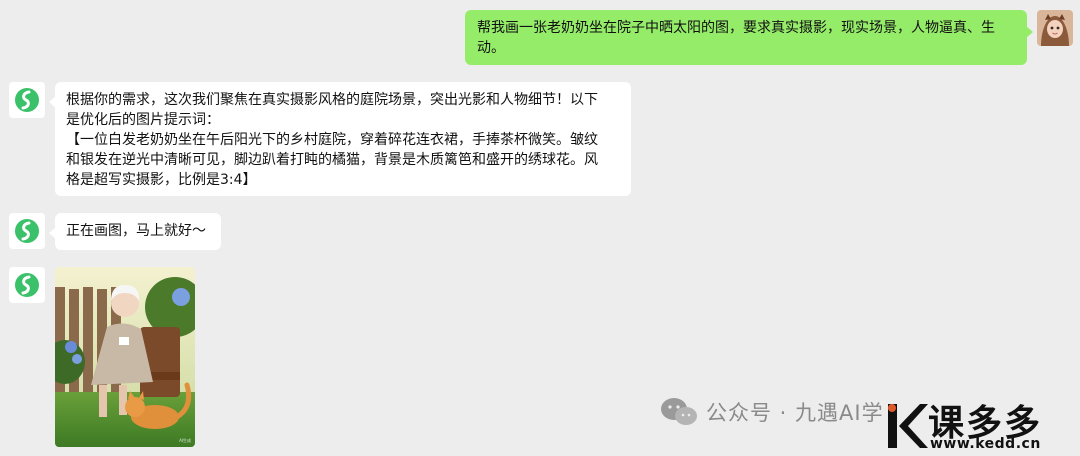  I want to click on bot-reply-line: 和银发在逆光中清晰可见，脚边趴着打盹的橘猫，背景是木质篱笆和盛开的绣球花。风, so click(332, 160).